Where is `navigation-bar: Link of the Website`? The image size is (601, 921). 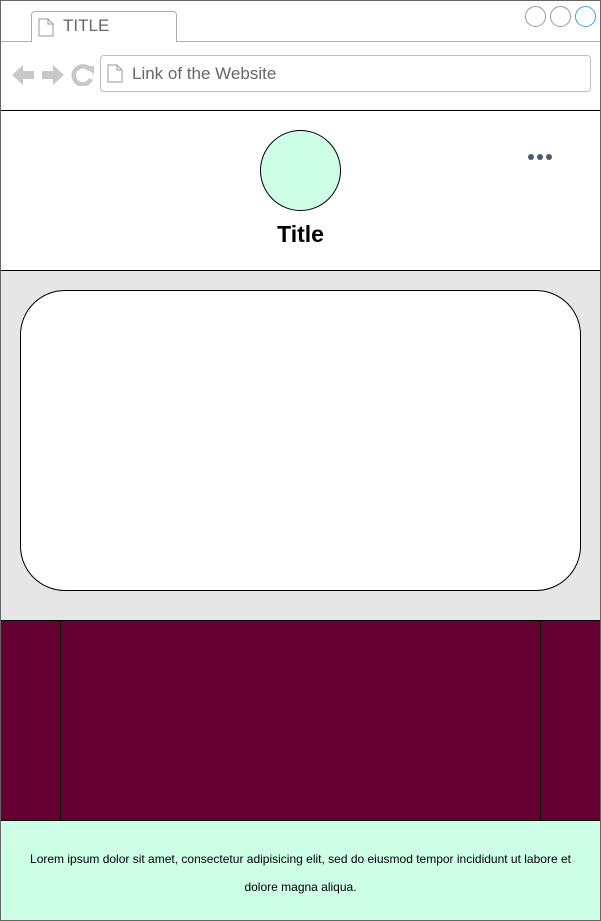
navigation-bar: Link of the Website is located at coordinates (300, 76).